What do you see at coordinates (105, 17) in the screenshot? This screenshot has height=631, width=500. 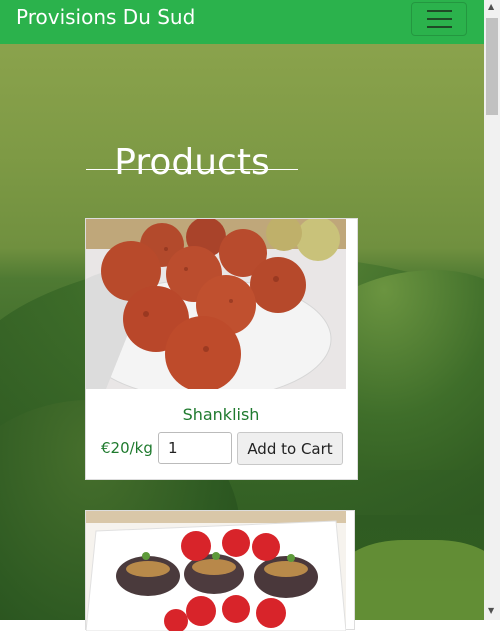 I see `brand-link: Provisions Du Sud` at bounding box center [105, 17].